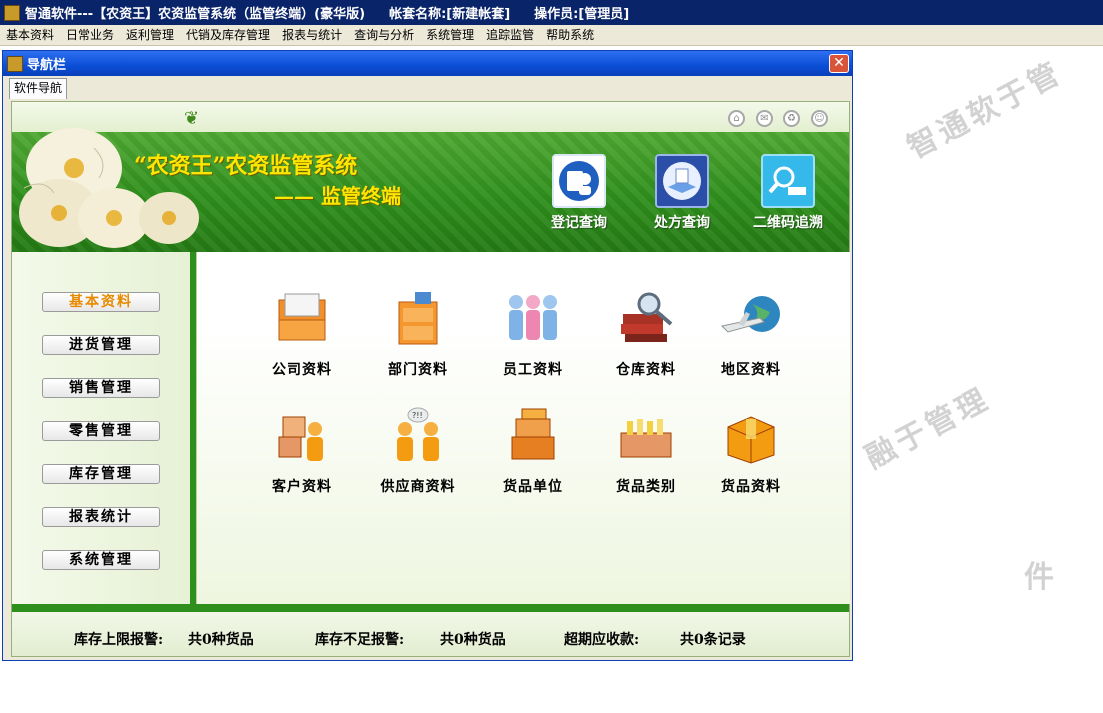 The height and width of the screenshot is (713, 1103). I want to click on window-icon, so click(15, 63).